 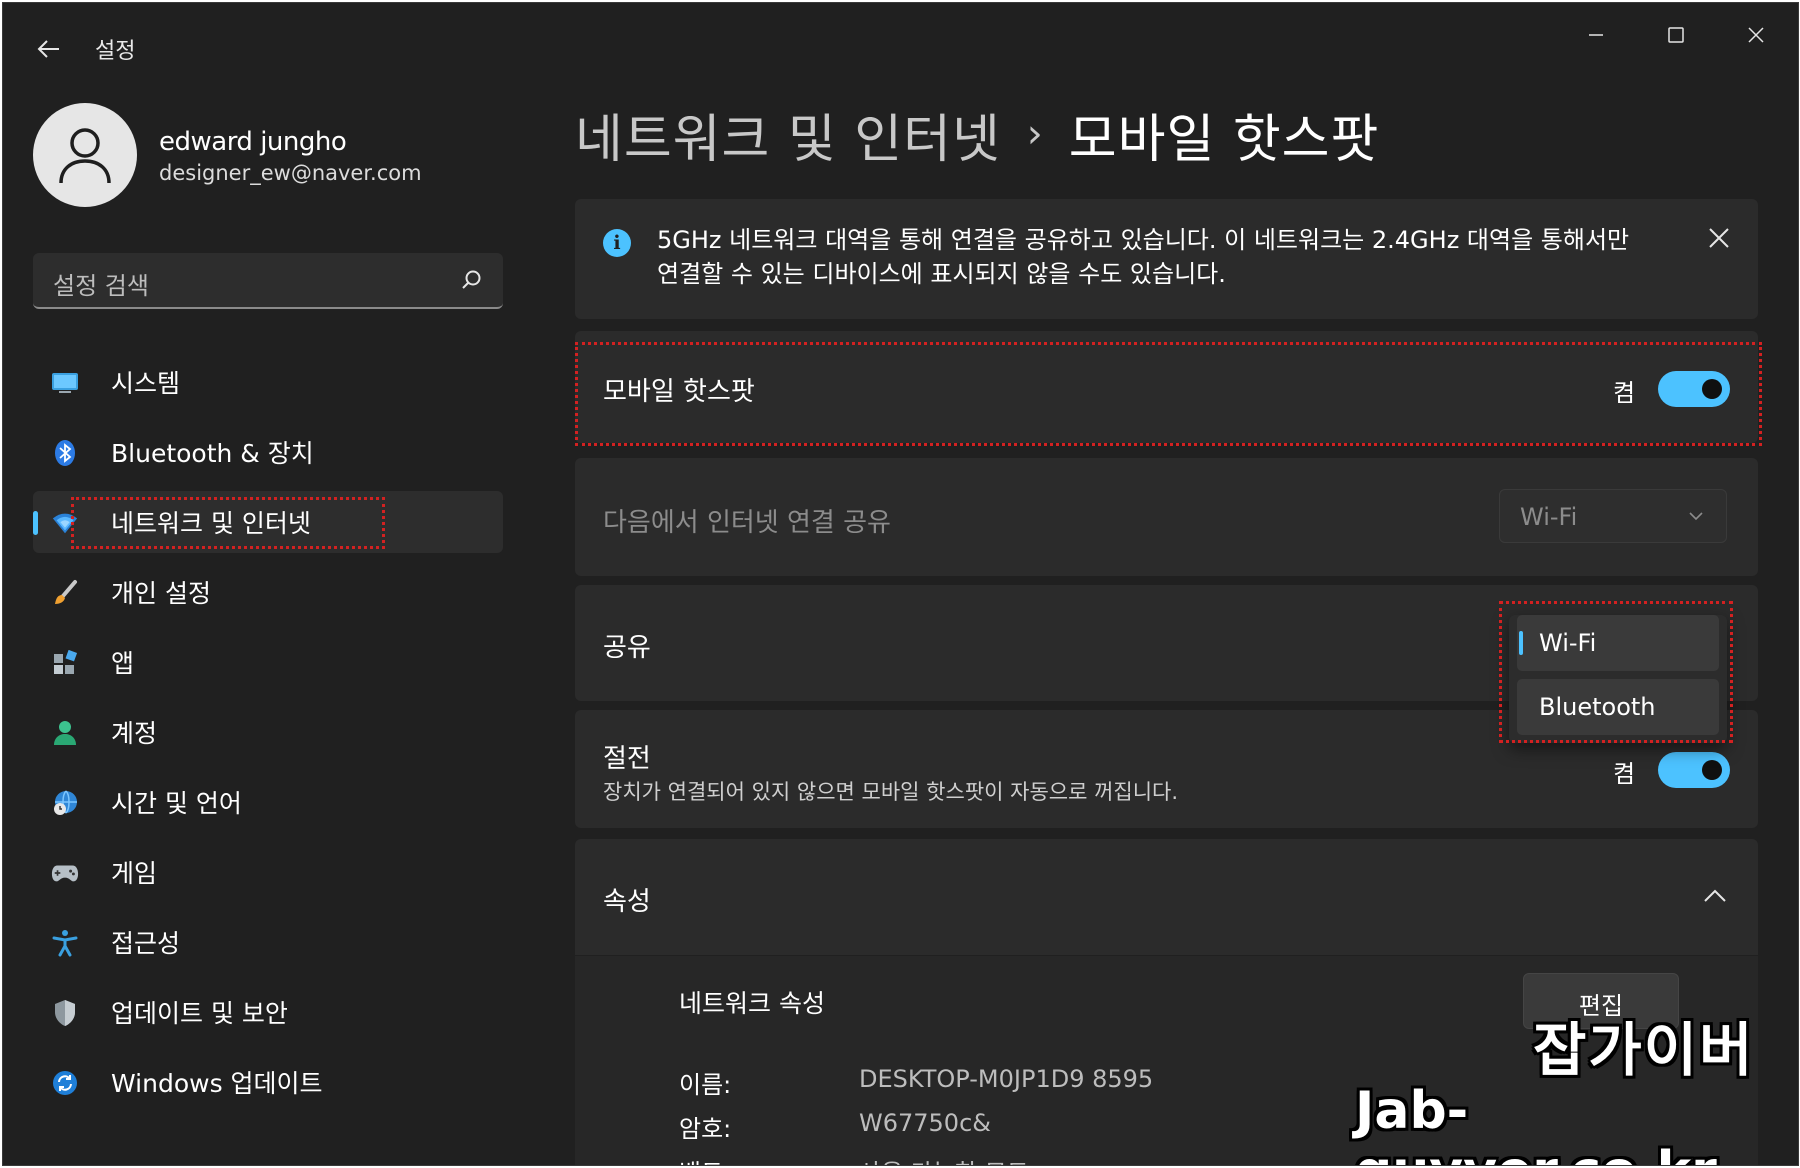 I want to click on share-option-bluetooth: Bluetooth, so click(x=1618, y=707).